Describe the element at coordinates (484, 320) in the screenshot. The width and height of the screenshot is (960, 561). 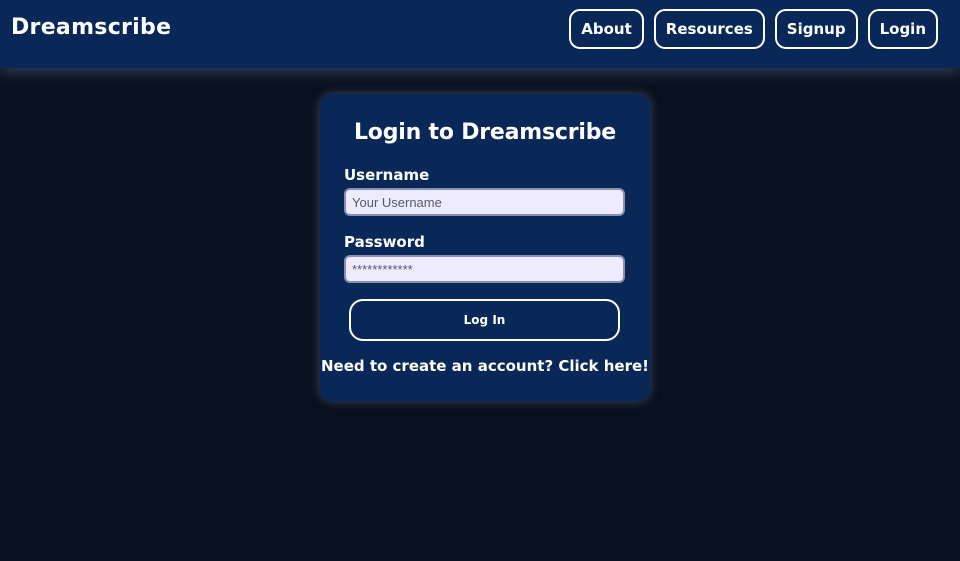
I see `log-in-button: Log In` at that location.